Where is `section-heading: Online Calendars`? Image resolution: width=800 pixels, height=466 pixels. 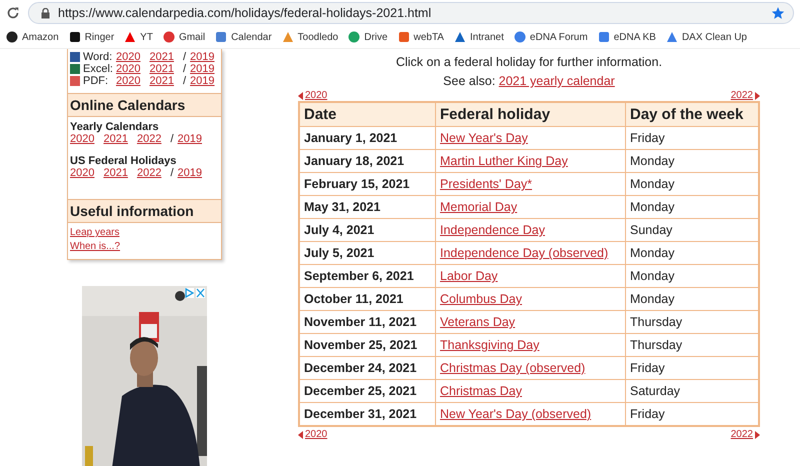
section-heading: Online Calendars is located at coordinates (144, 105).